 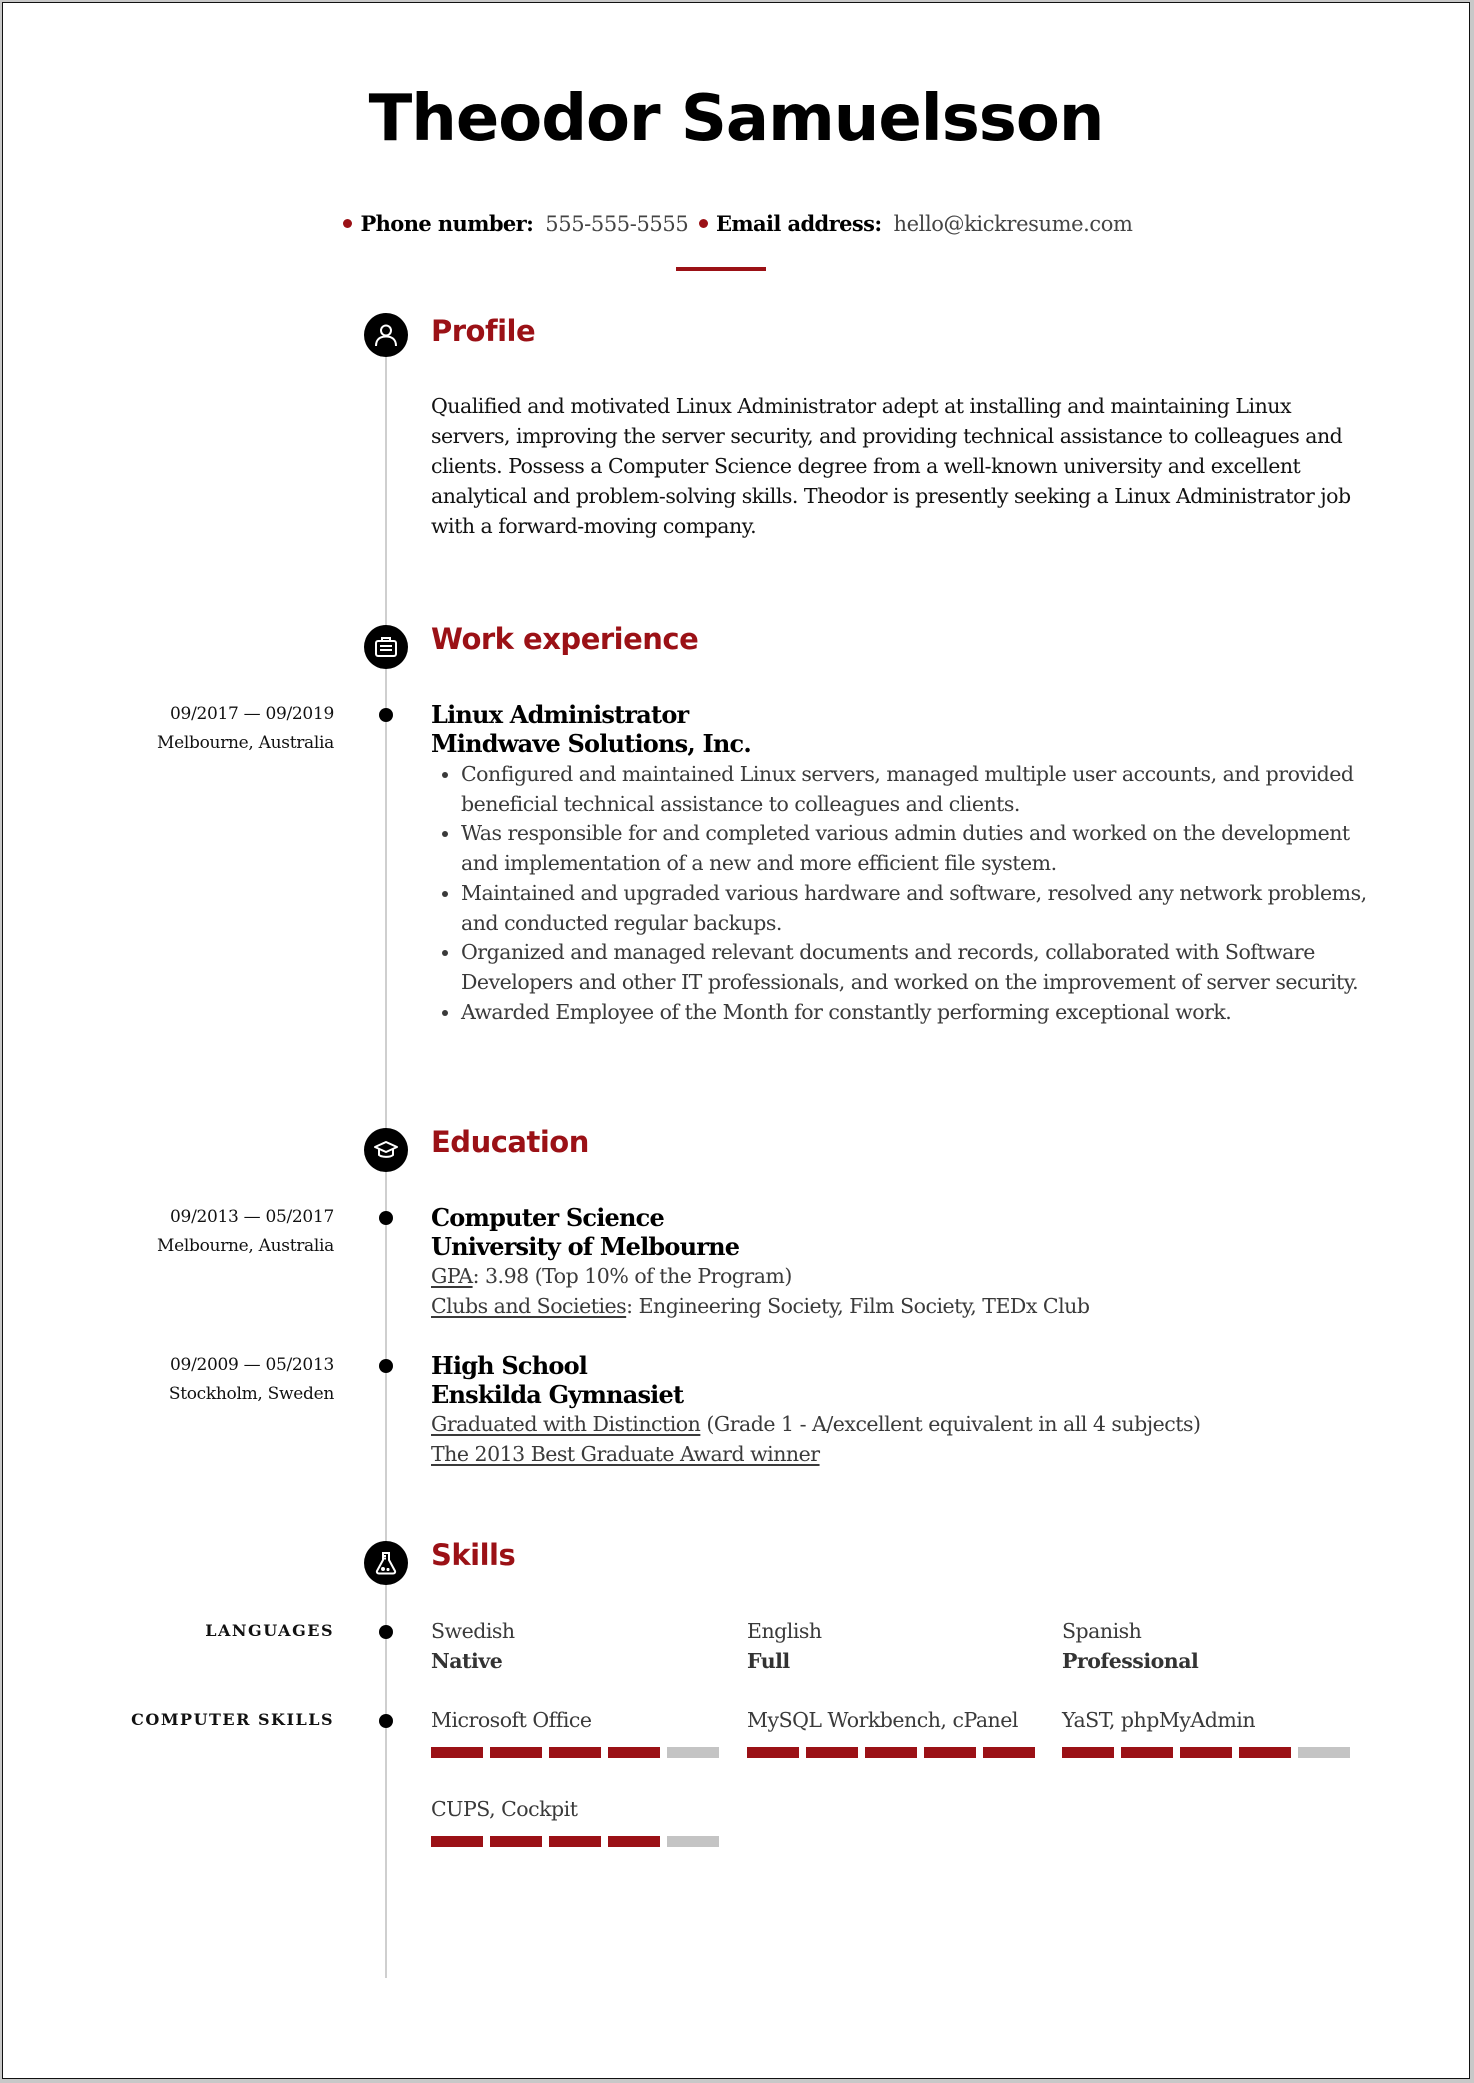 I want to click on work-entry-meta: 09/2017 — 09/2019 Melbourne, Australia, so click(x=245, y=729).